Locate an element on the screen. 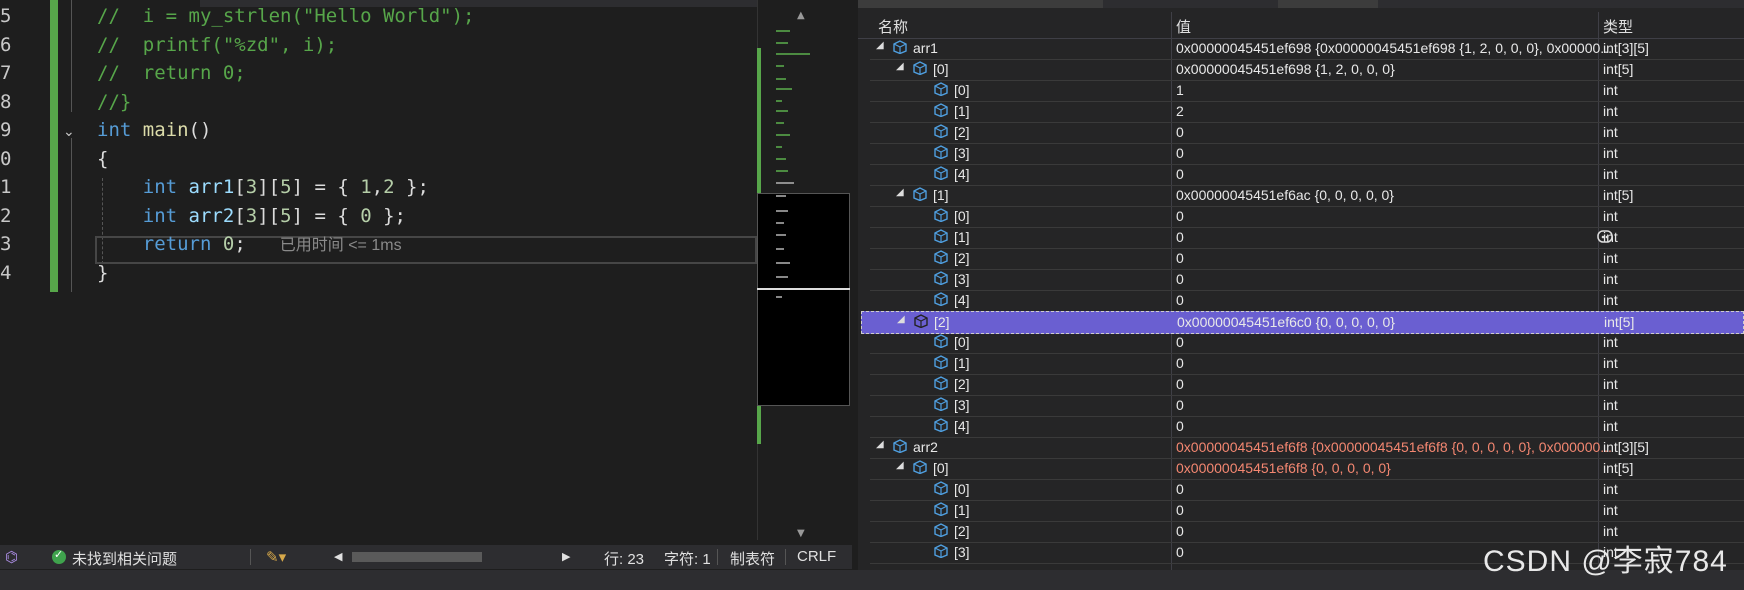 The image size is (1744, 590). watch-row: [0] 1 int is located at coordinates (1307, 91).